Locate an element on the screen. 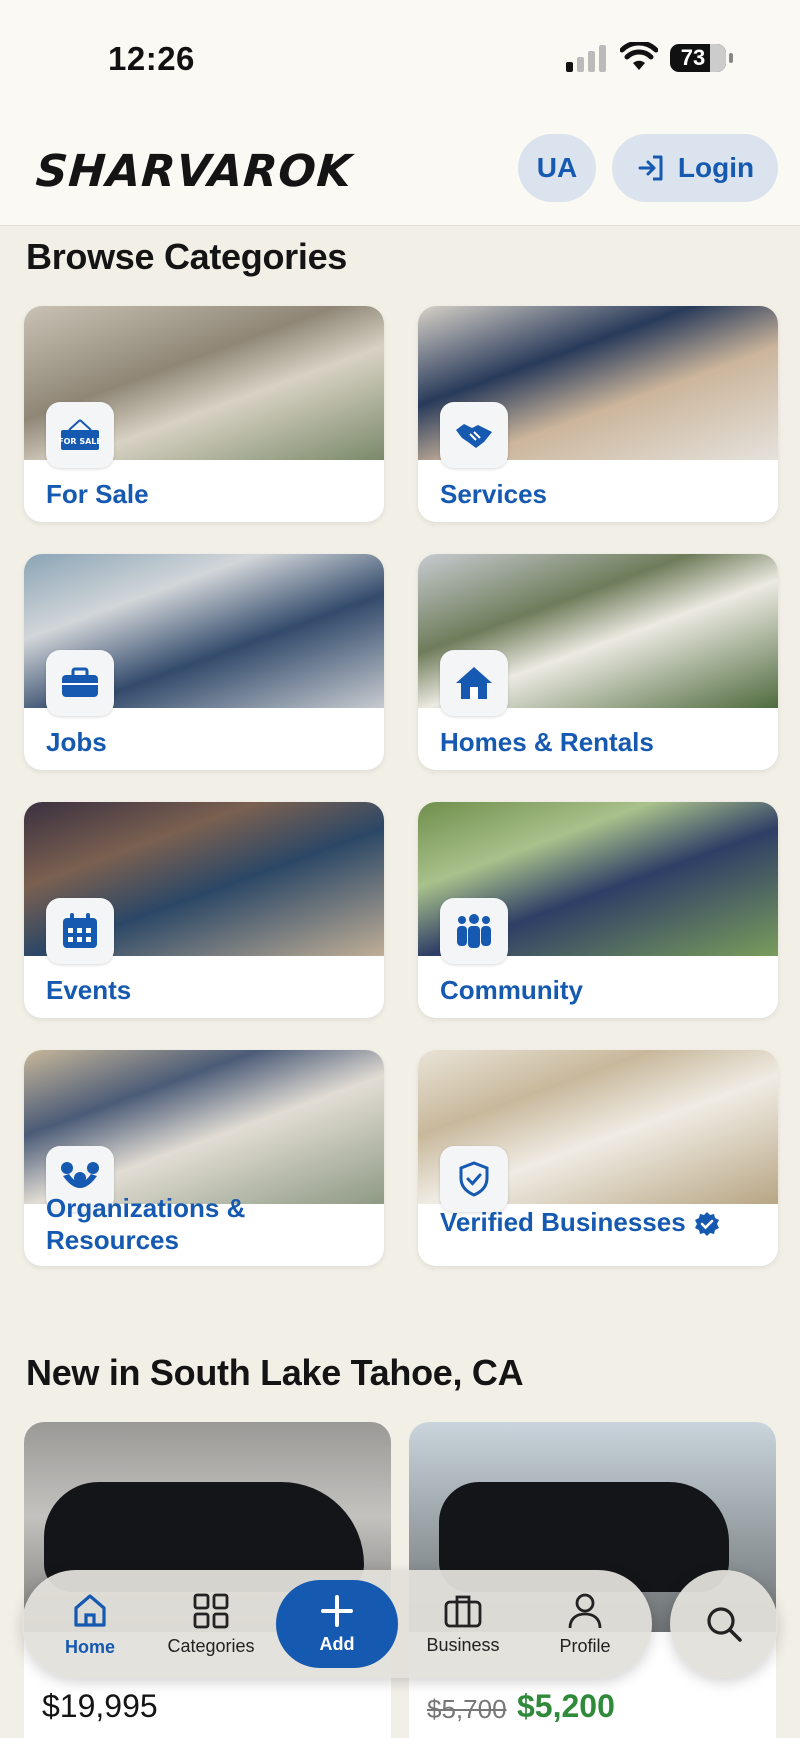 Image resolution: width=800 pixels, height=1738 pixels. category-label-services: Services is located at coordinates (493, 494).